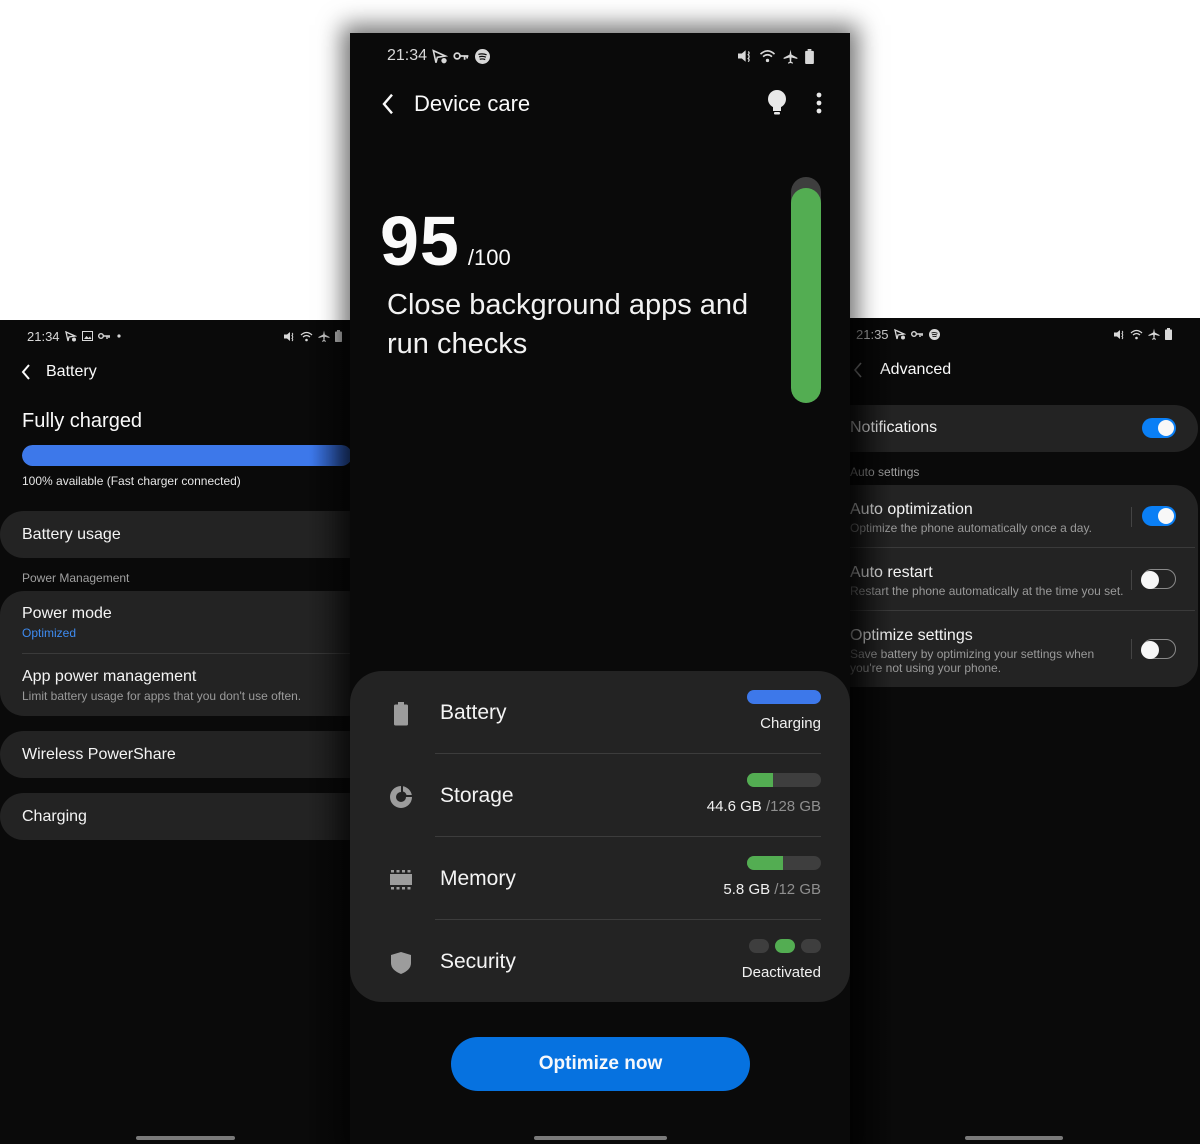  What do you see at coordinates (420, 241) in the screenshot?
I see `score-value: 95` at bounding box center [420, 241].